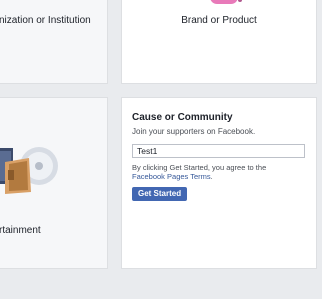 The width and height of the screenshot is (322, 299). Describe the element at coordinates (54, 42) in the screenshot. I see `category-card-organization: nization or Institution` at that location.